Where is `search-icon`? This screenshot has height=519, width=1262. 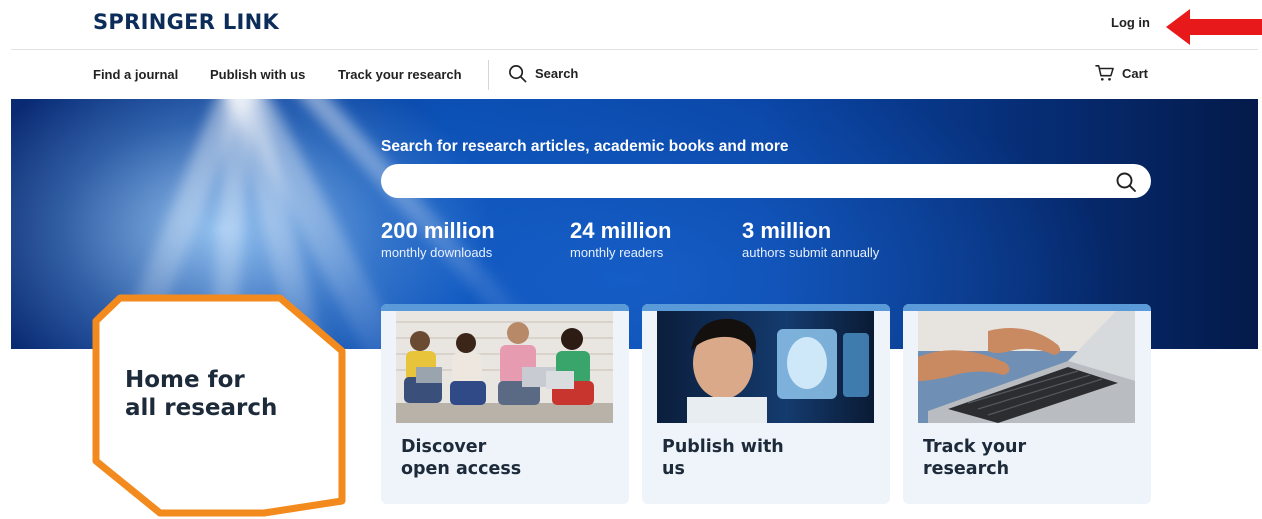 search-icon is located at coordinates (518, 74).